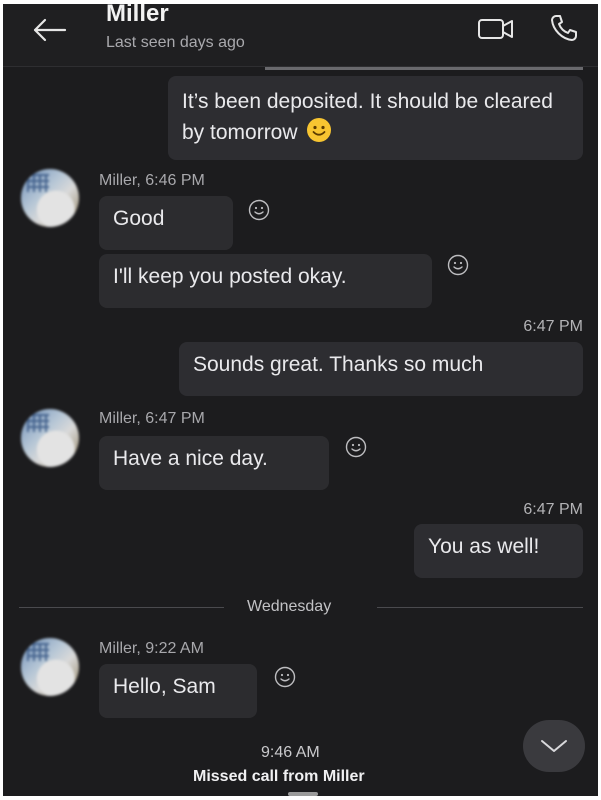 This screenshot has width=601, height=800. I want to click on incoming-message: Good, so click(166, 223).